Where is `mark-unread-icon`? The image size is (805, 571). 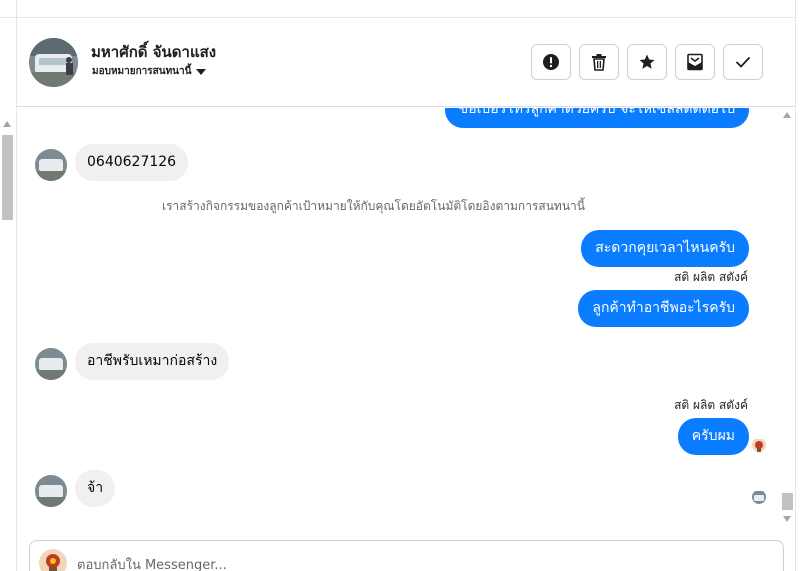
mark-unread-icon is located at coordinates (695, 62).